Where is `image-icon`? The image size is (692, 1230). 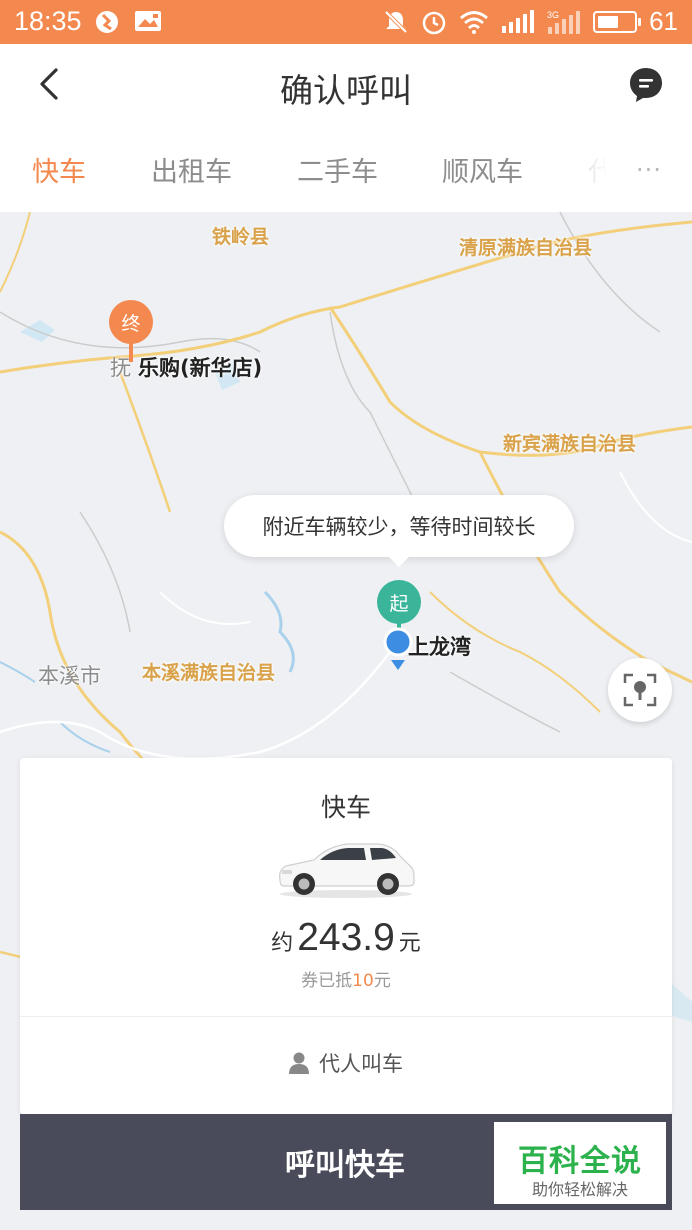
image-icon is located at coordinates (148, 21).